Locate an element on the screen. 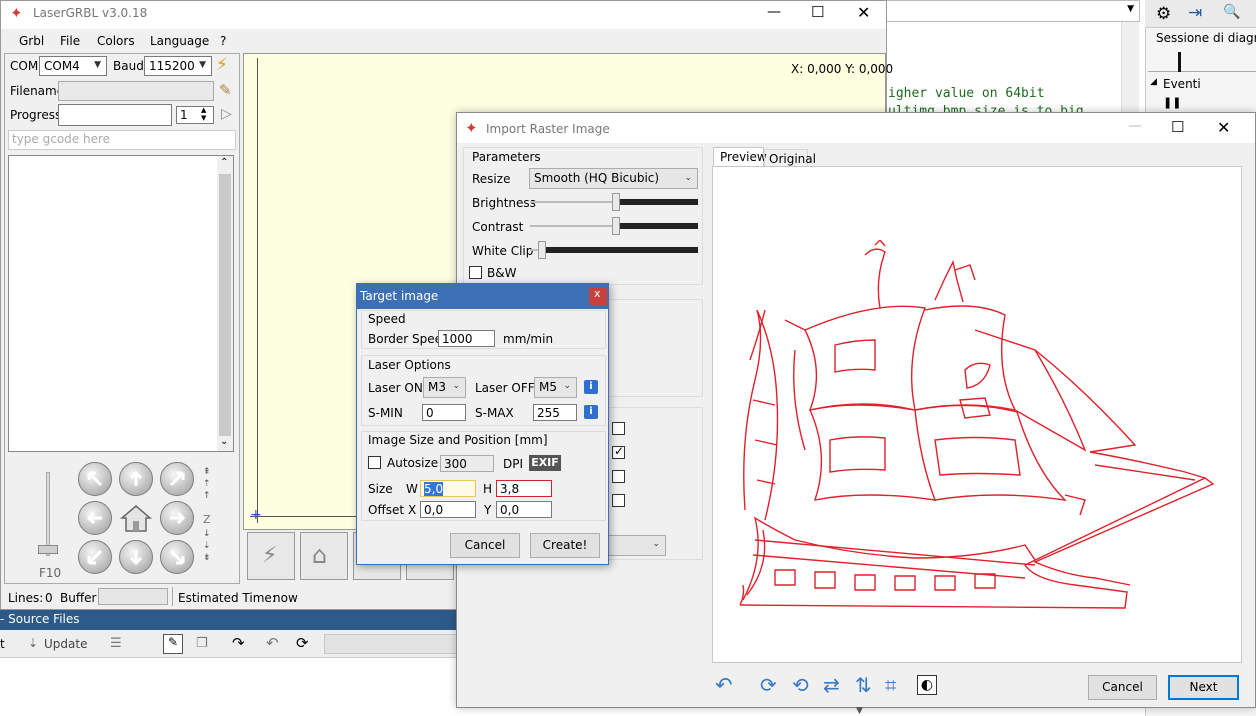  run-count-stepper: 1 is located at coordinates (195, 115).